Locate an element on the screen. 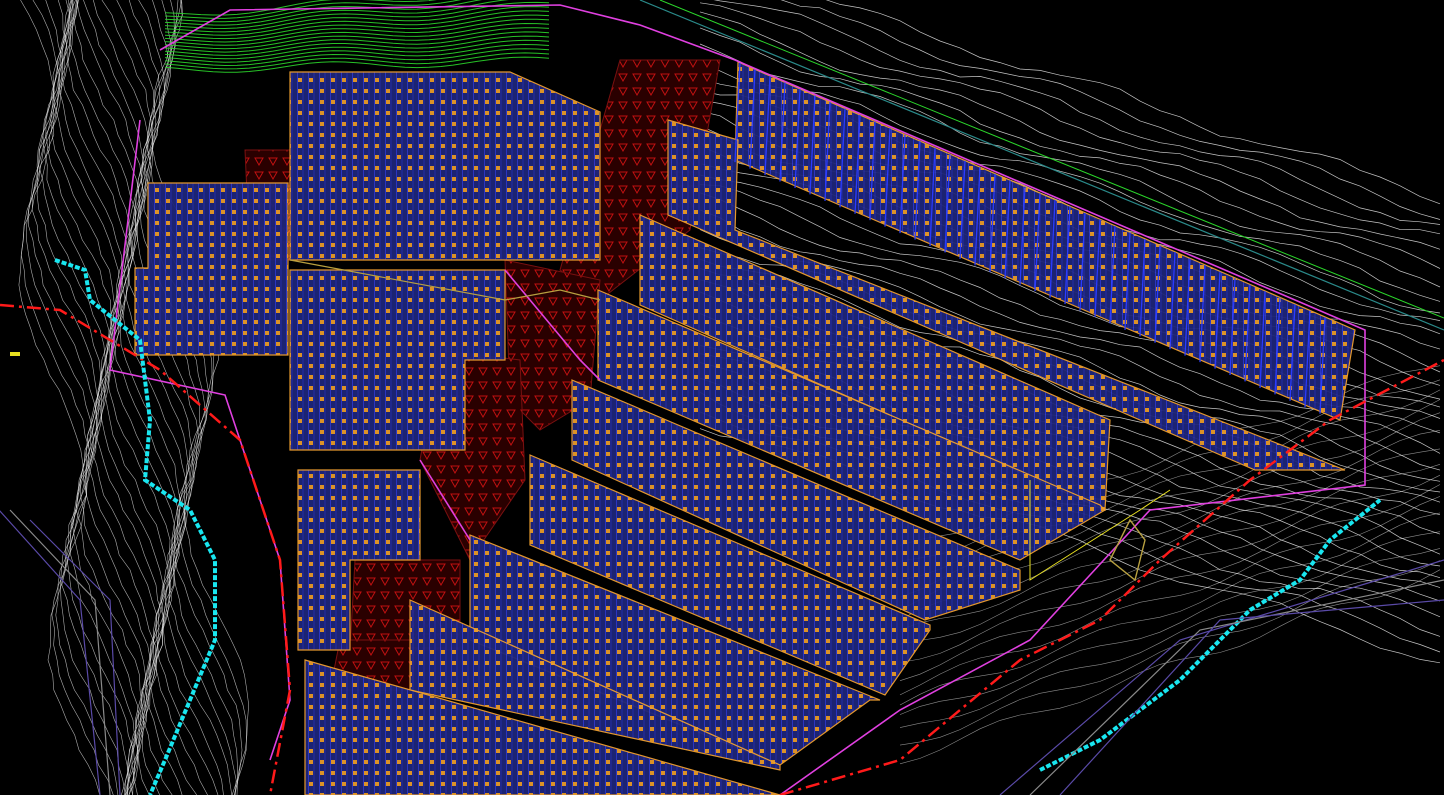 This screenshot has width=1444, height=795. terrain-line is located at coordinates (1251, 697).